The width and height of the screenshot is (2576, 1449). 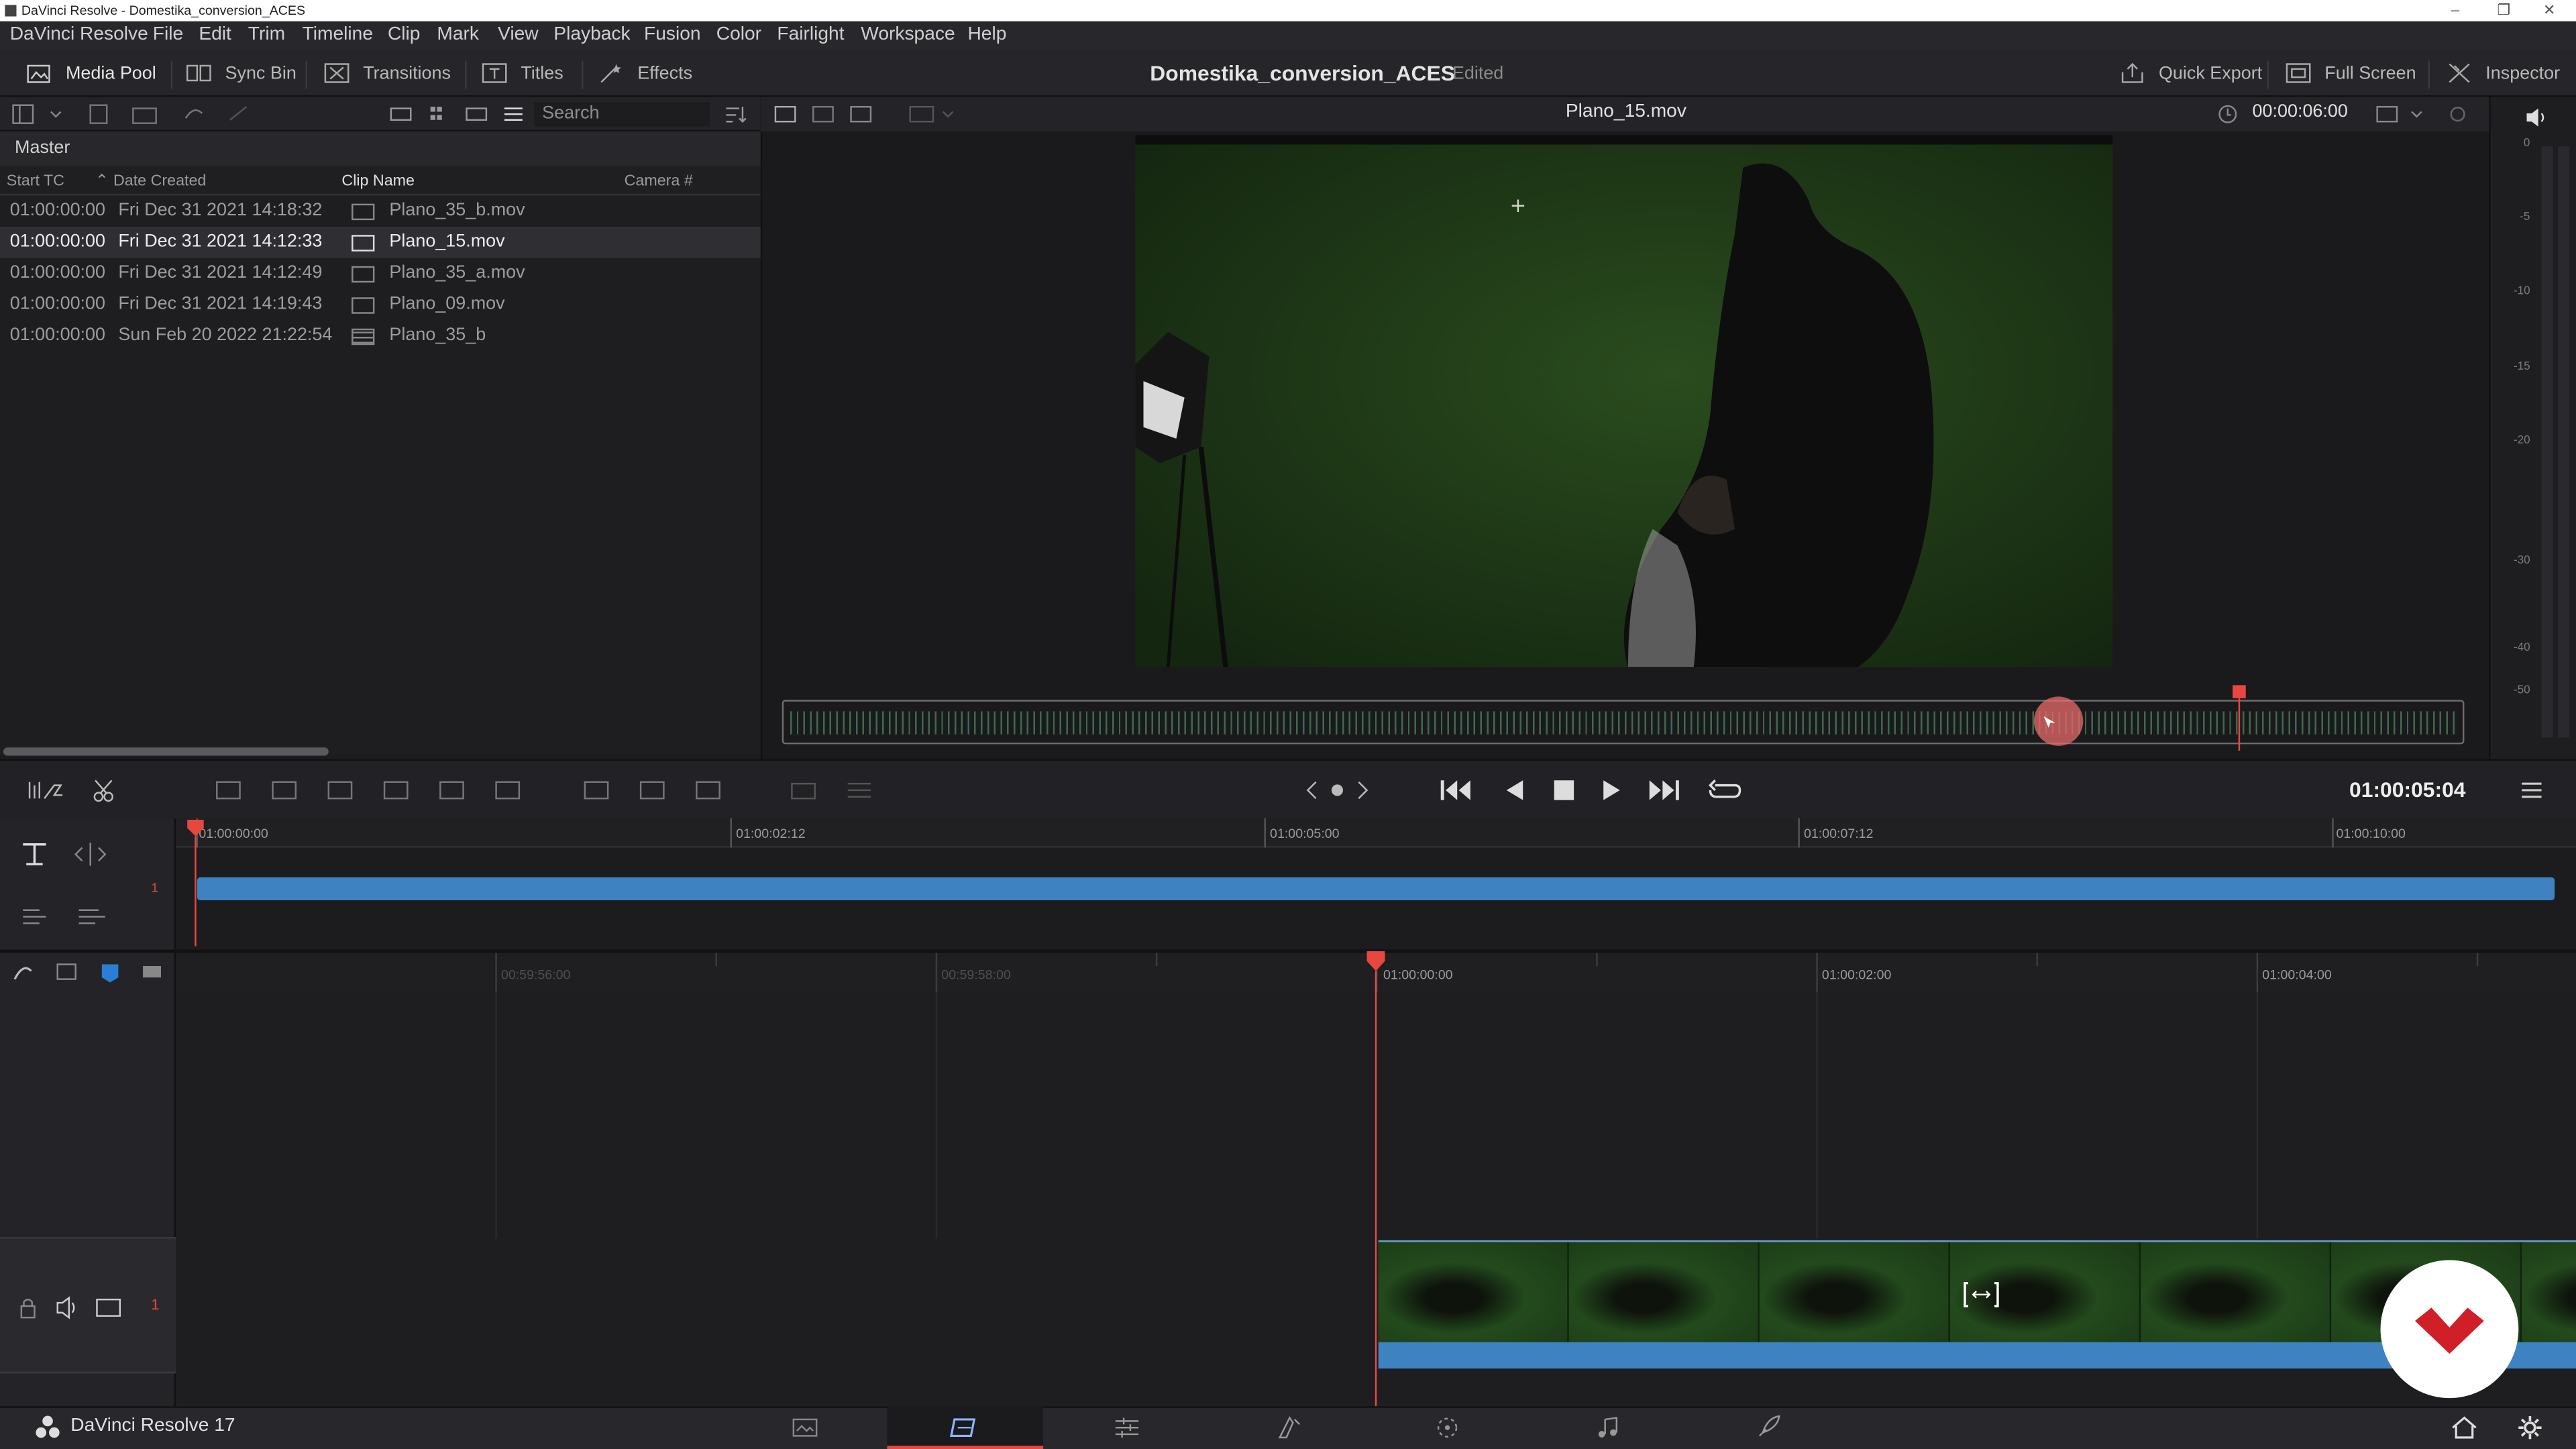 I want to click on menu-file: File, so click(x=168, y=34).